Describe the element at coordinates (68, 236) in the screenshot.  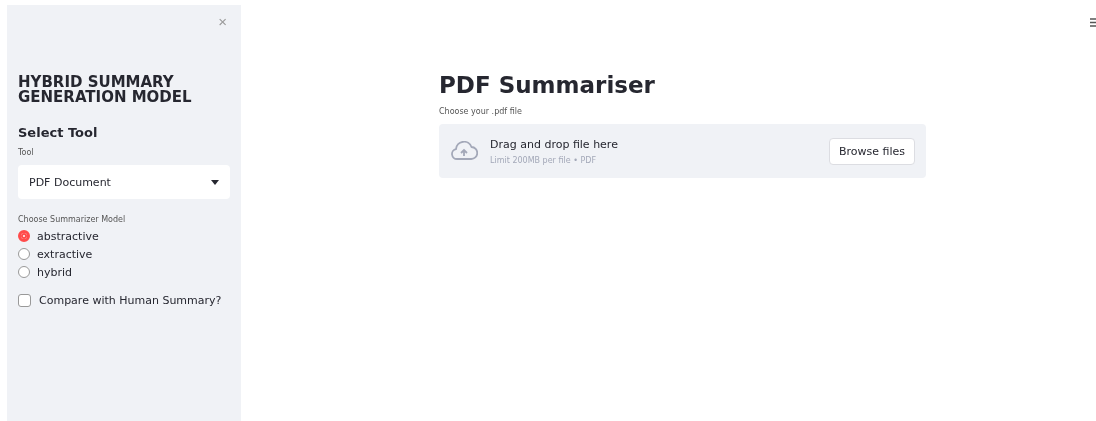
I see `radio-label: abstractive` at that location.